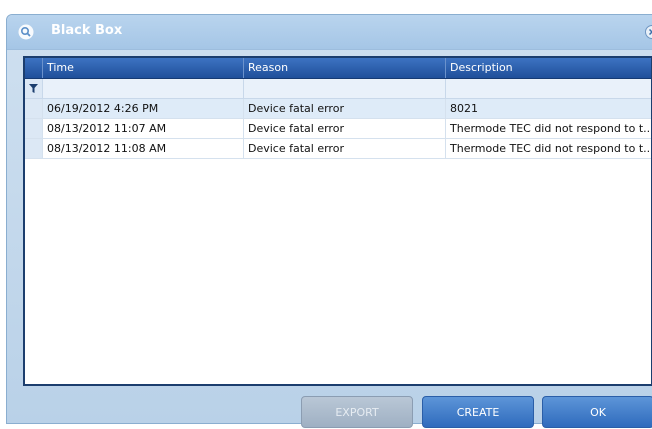 The width and height of the screenshot is (652, 429). Describe the element at coordinates (142, 148) in the screenshot. I see `cell-time: 08/13/2012 11:08 AM` at that location.